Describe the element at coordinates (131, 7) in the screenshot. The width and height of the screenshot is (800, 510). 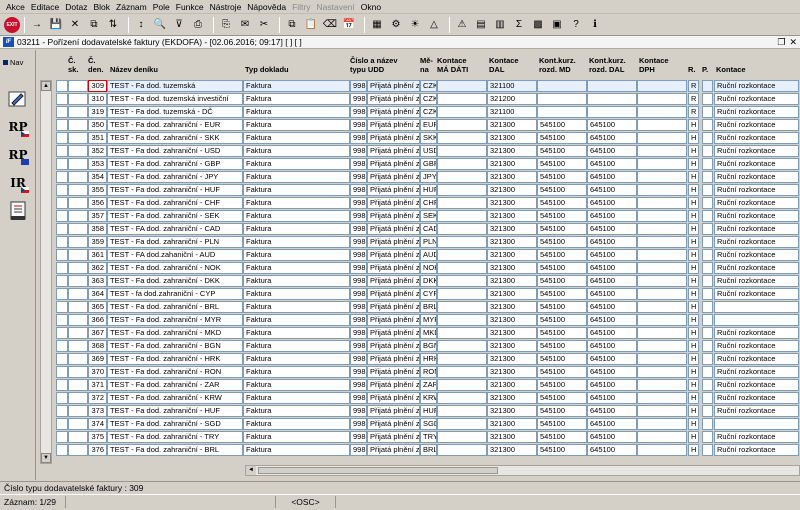
I see `menu-item-záznam: Záznam` at that location.